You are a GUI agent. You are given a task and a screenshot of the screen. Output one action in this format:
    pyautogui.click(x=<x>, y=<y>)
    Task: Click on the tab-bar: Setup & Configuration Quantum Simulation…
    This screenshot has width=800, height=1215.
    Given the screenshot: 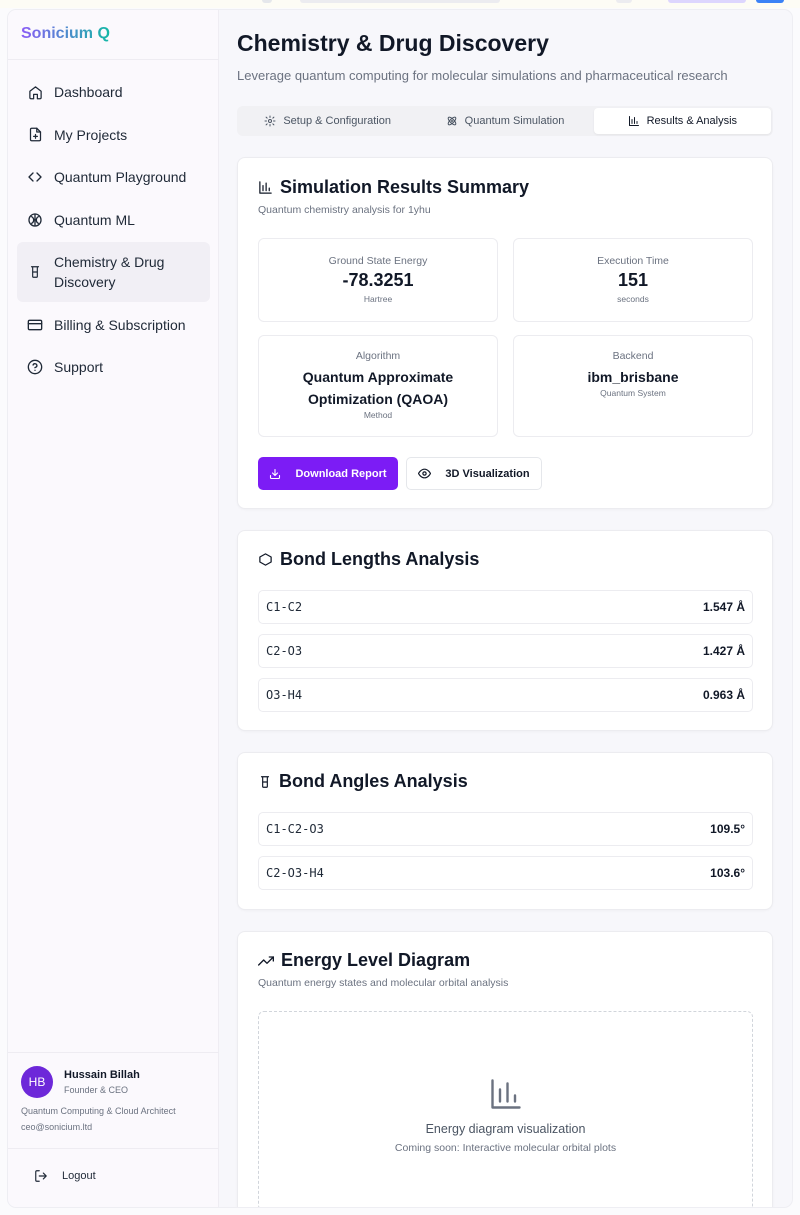 What is the action you would take?
    pyautogui.click(x=505, y=121)
    